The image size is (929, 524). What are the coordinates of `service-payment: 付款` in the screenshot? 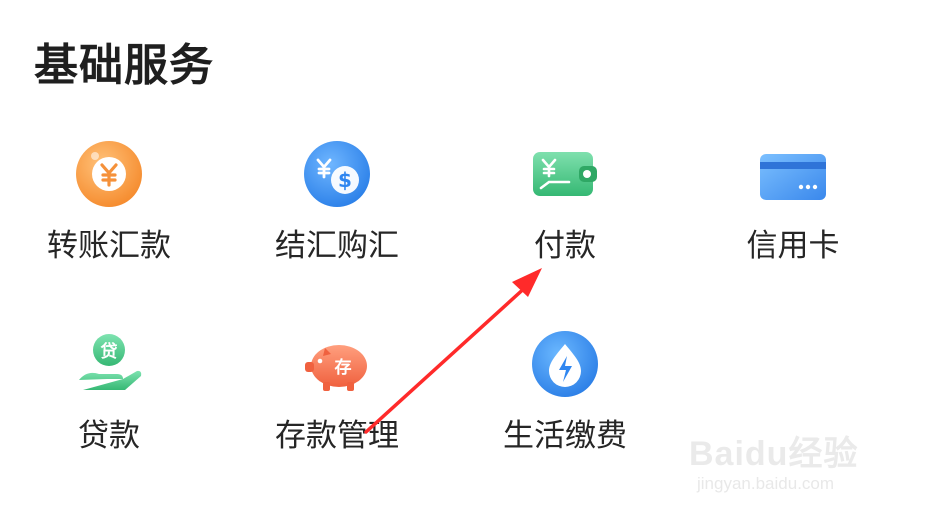 It's located at (565, 203).